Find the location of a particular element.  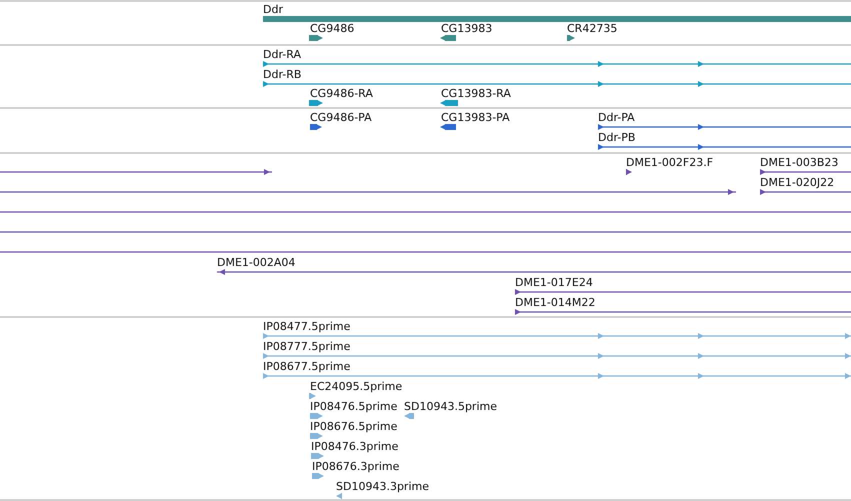

feature-label: SD10943.3prime is located at coordinates (382, 486).